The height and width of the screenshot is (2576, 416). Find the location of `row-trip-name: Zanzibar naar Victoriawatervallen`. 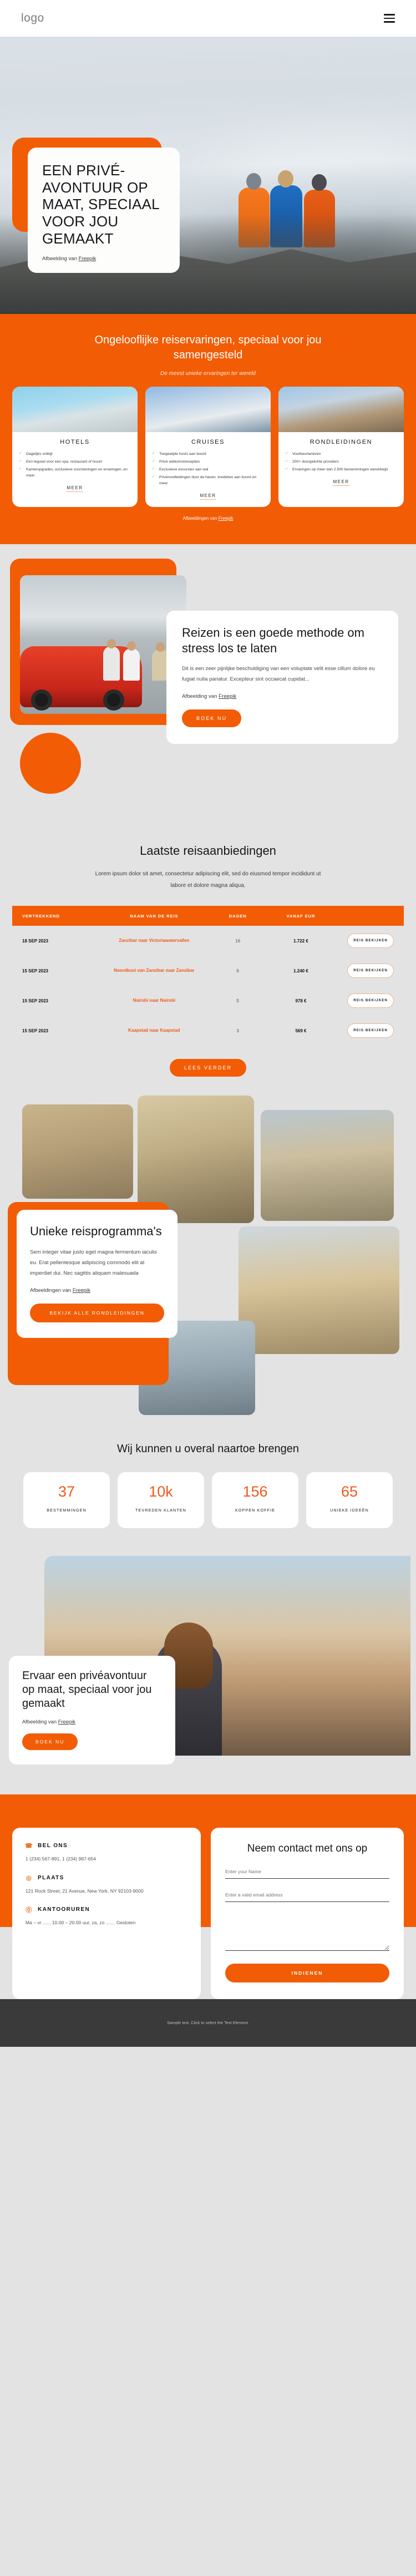

row-trip-name: Zanzibar naar Victoriawatervallen is located at coordinates (154, 940).